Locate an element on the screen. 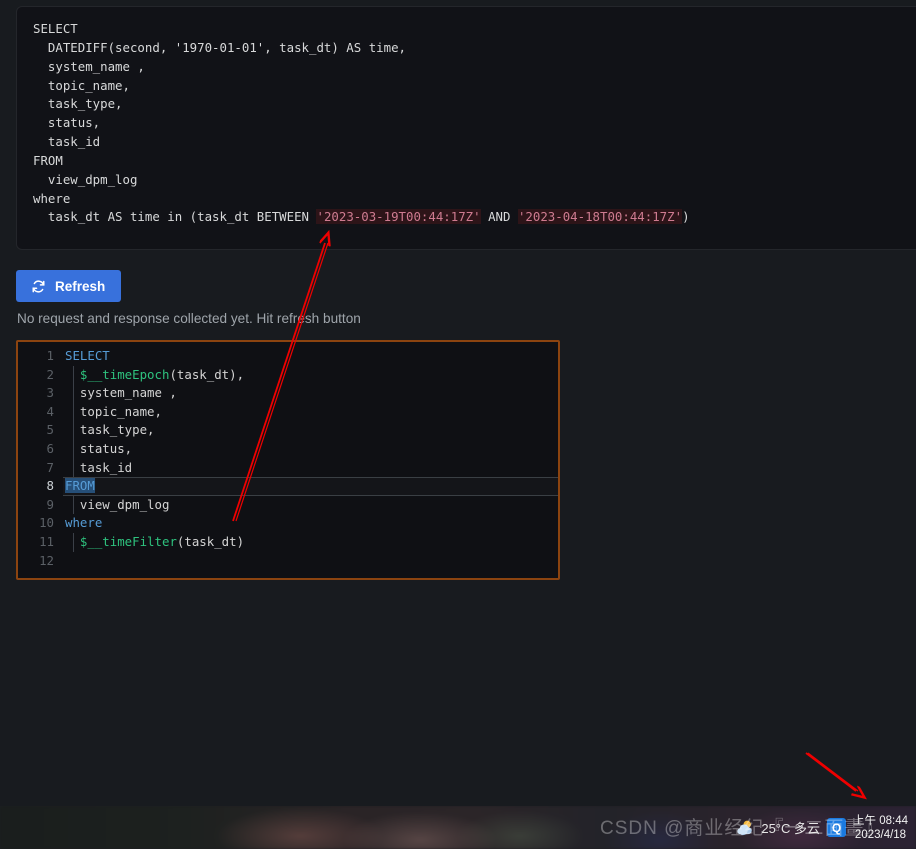 The width and height of the screenshot is (916, 849). editor-code-line is located at coordinates (310, 561).